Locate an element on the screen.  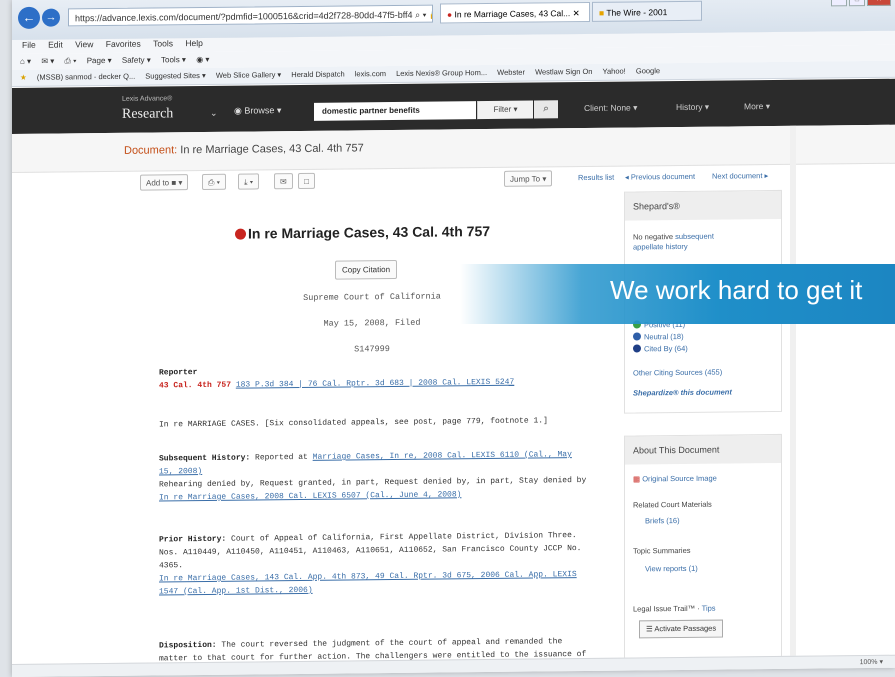
pdf-icon: ▦ is located at coordinates (637, 479).